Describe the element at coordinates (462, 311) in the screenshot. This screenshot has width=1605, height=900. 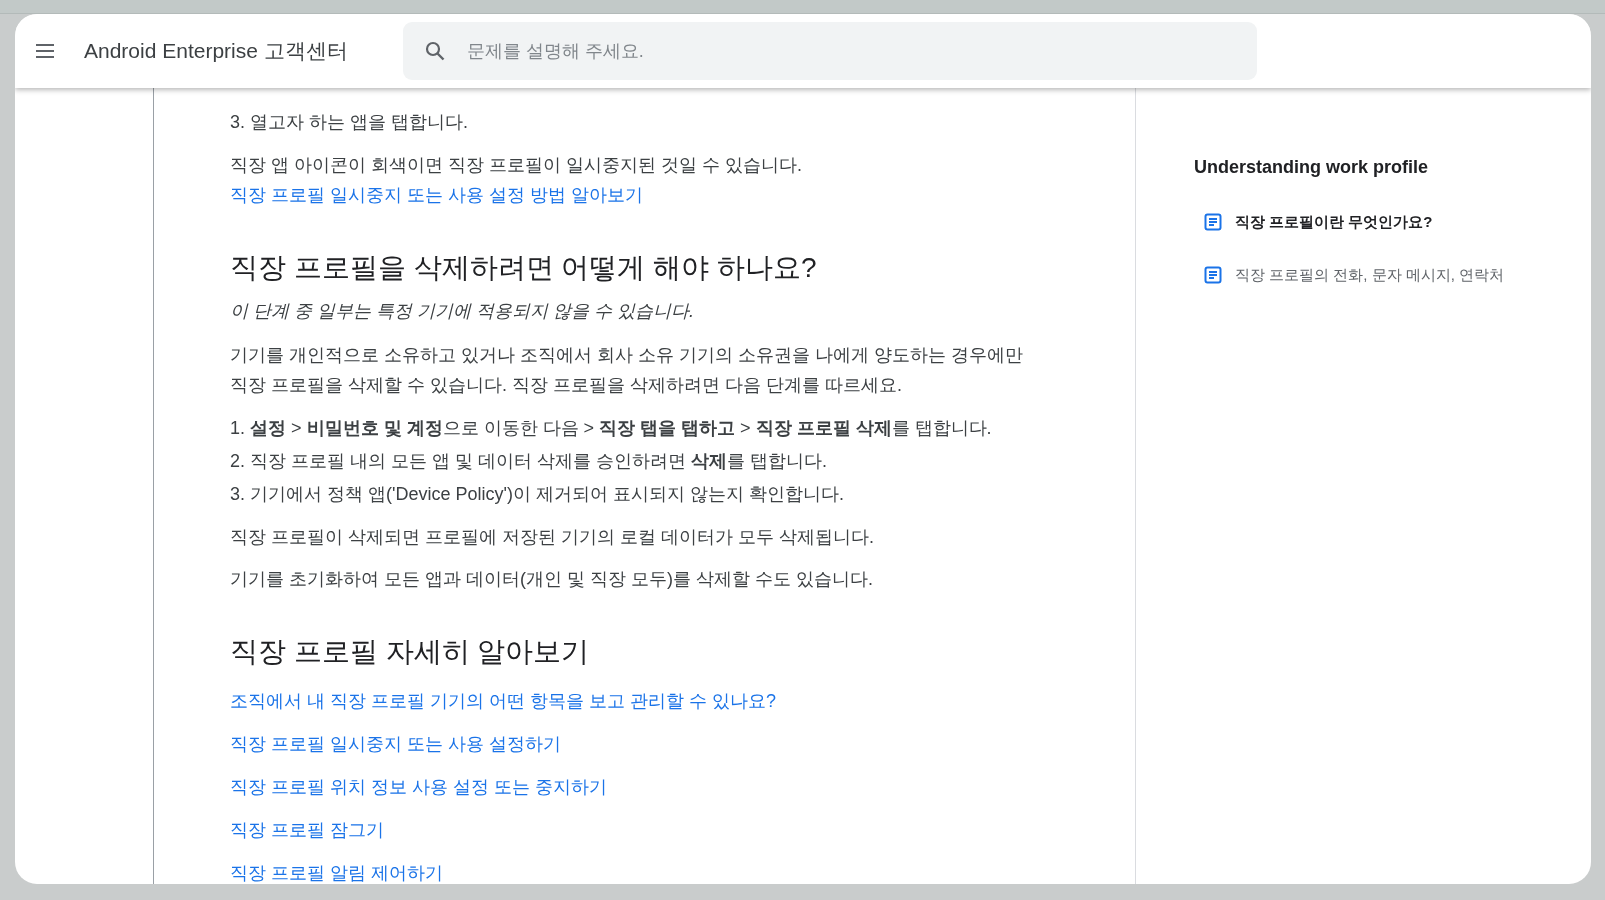
I see `note-text: 이 단계 중 일부는 특정 기기에 적용되지 않을 수 있습니다.` at that location.